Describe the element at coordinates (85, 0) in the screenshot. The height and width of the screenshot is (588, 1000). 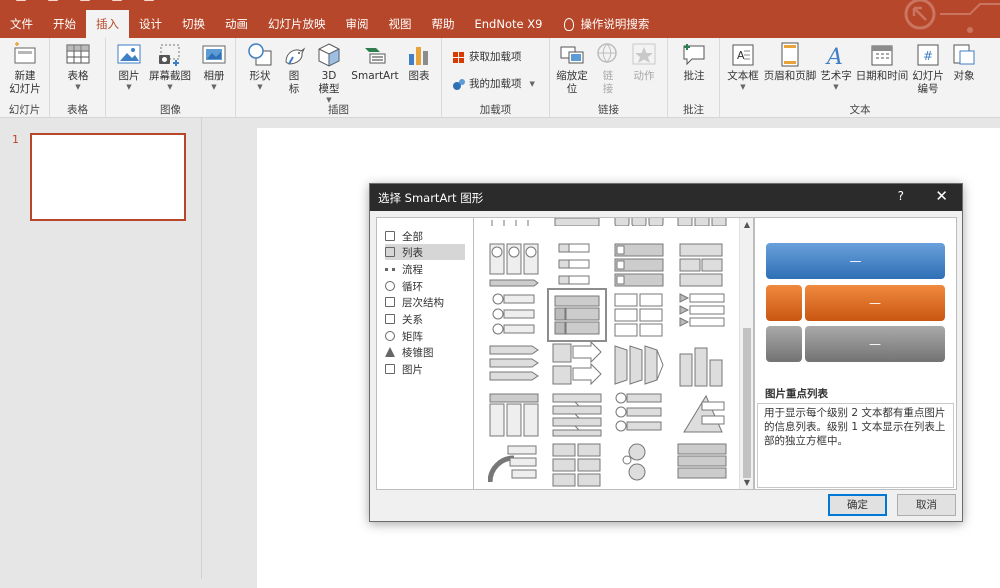
I see `redo-icon` at that location.